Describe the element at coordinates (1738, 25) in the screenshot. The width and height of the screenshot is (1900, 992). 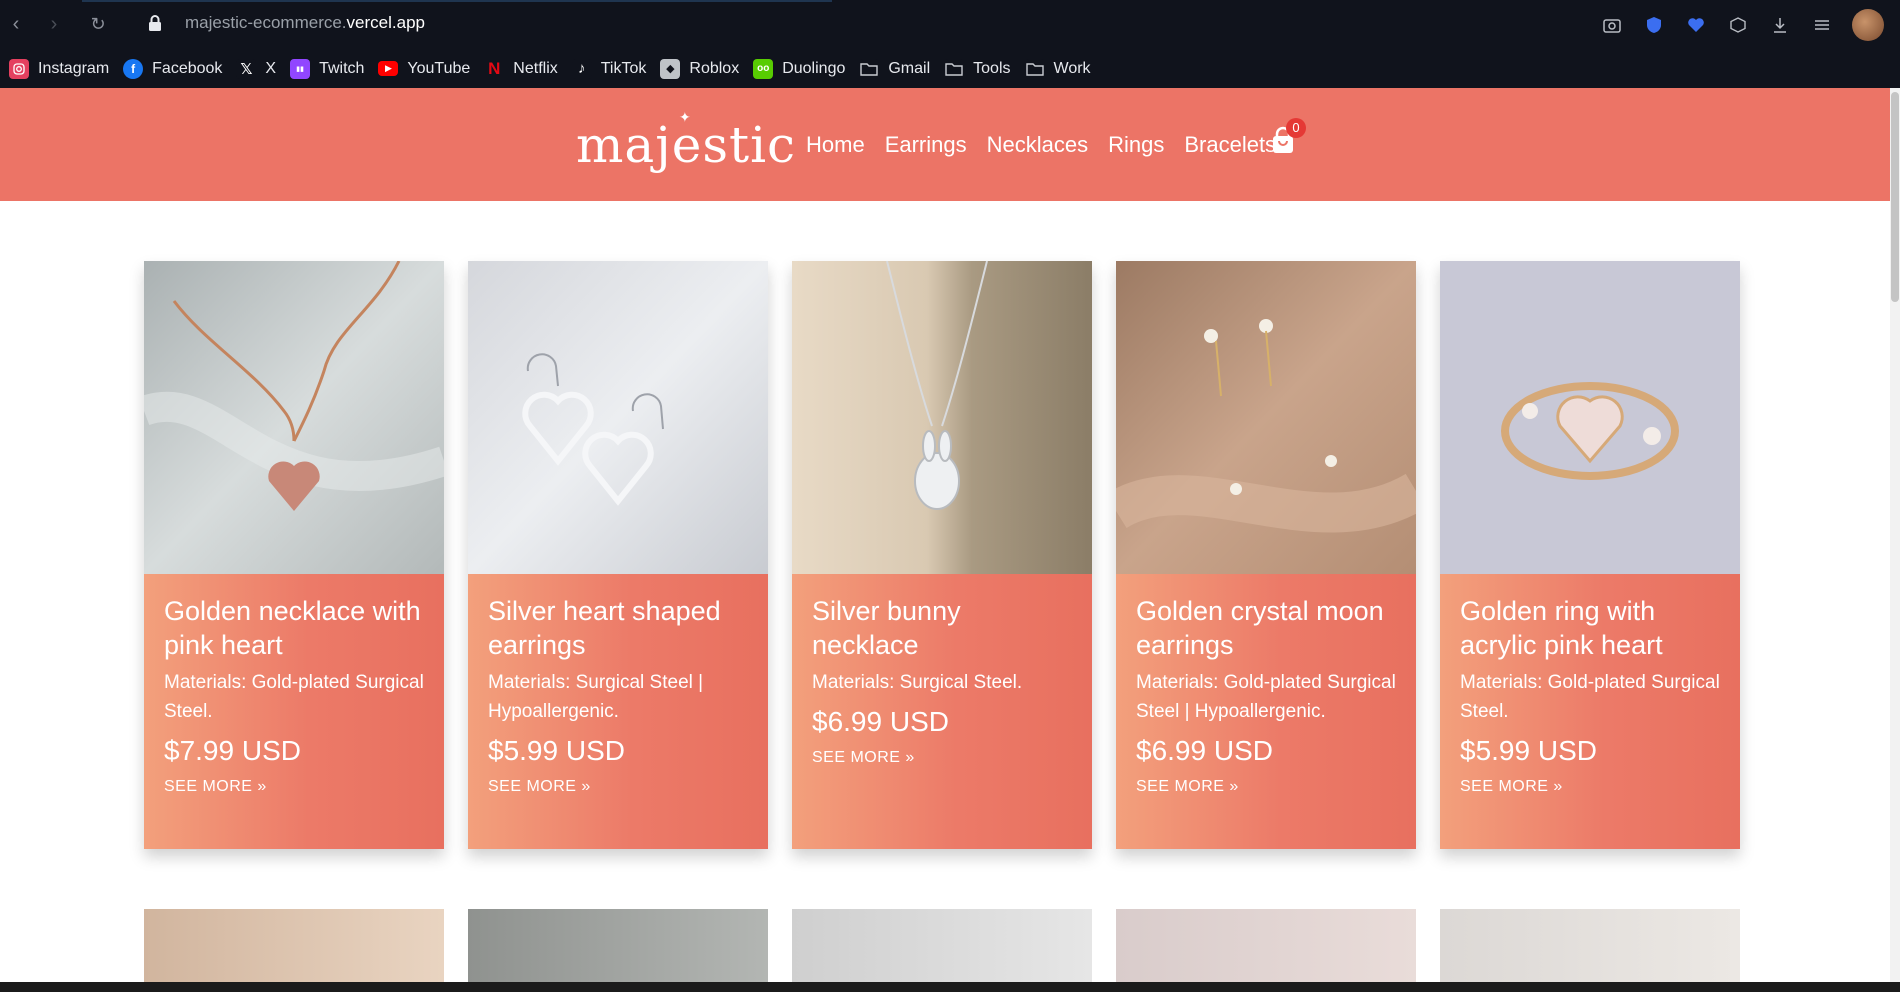
I see `extensions-icon` at that location.